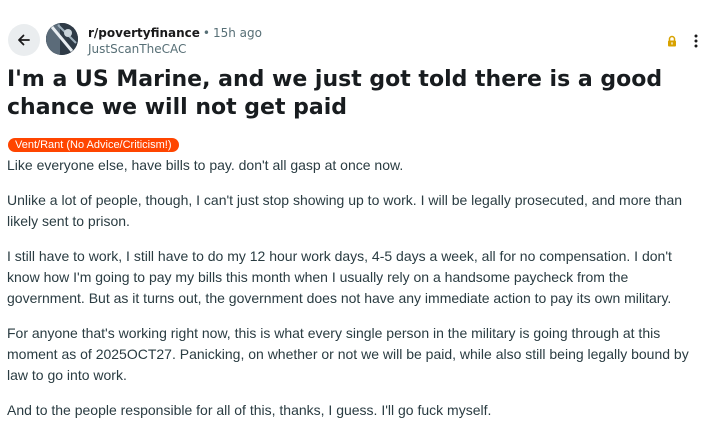  I want to click on avatar, so click(62, 39).